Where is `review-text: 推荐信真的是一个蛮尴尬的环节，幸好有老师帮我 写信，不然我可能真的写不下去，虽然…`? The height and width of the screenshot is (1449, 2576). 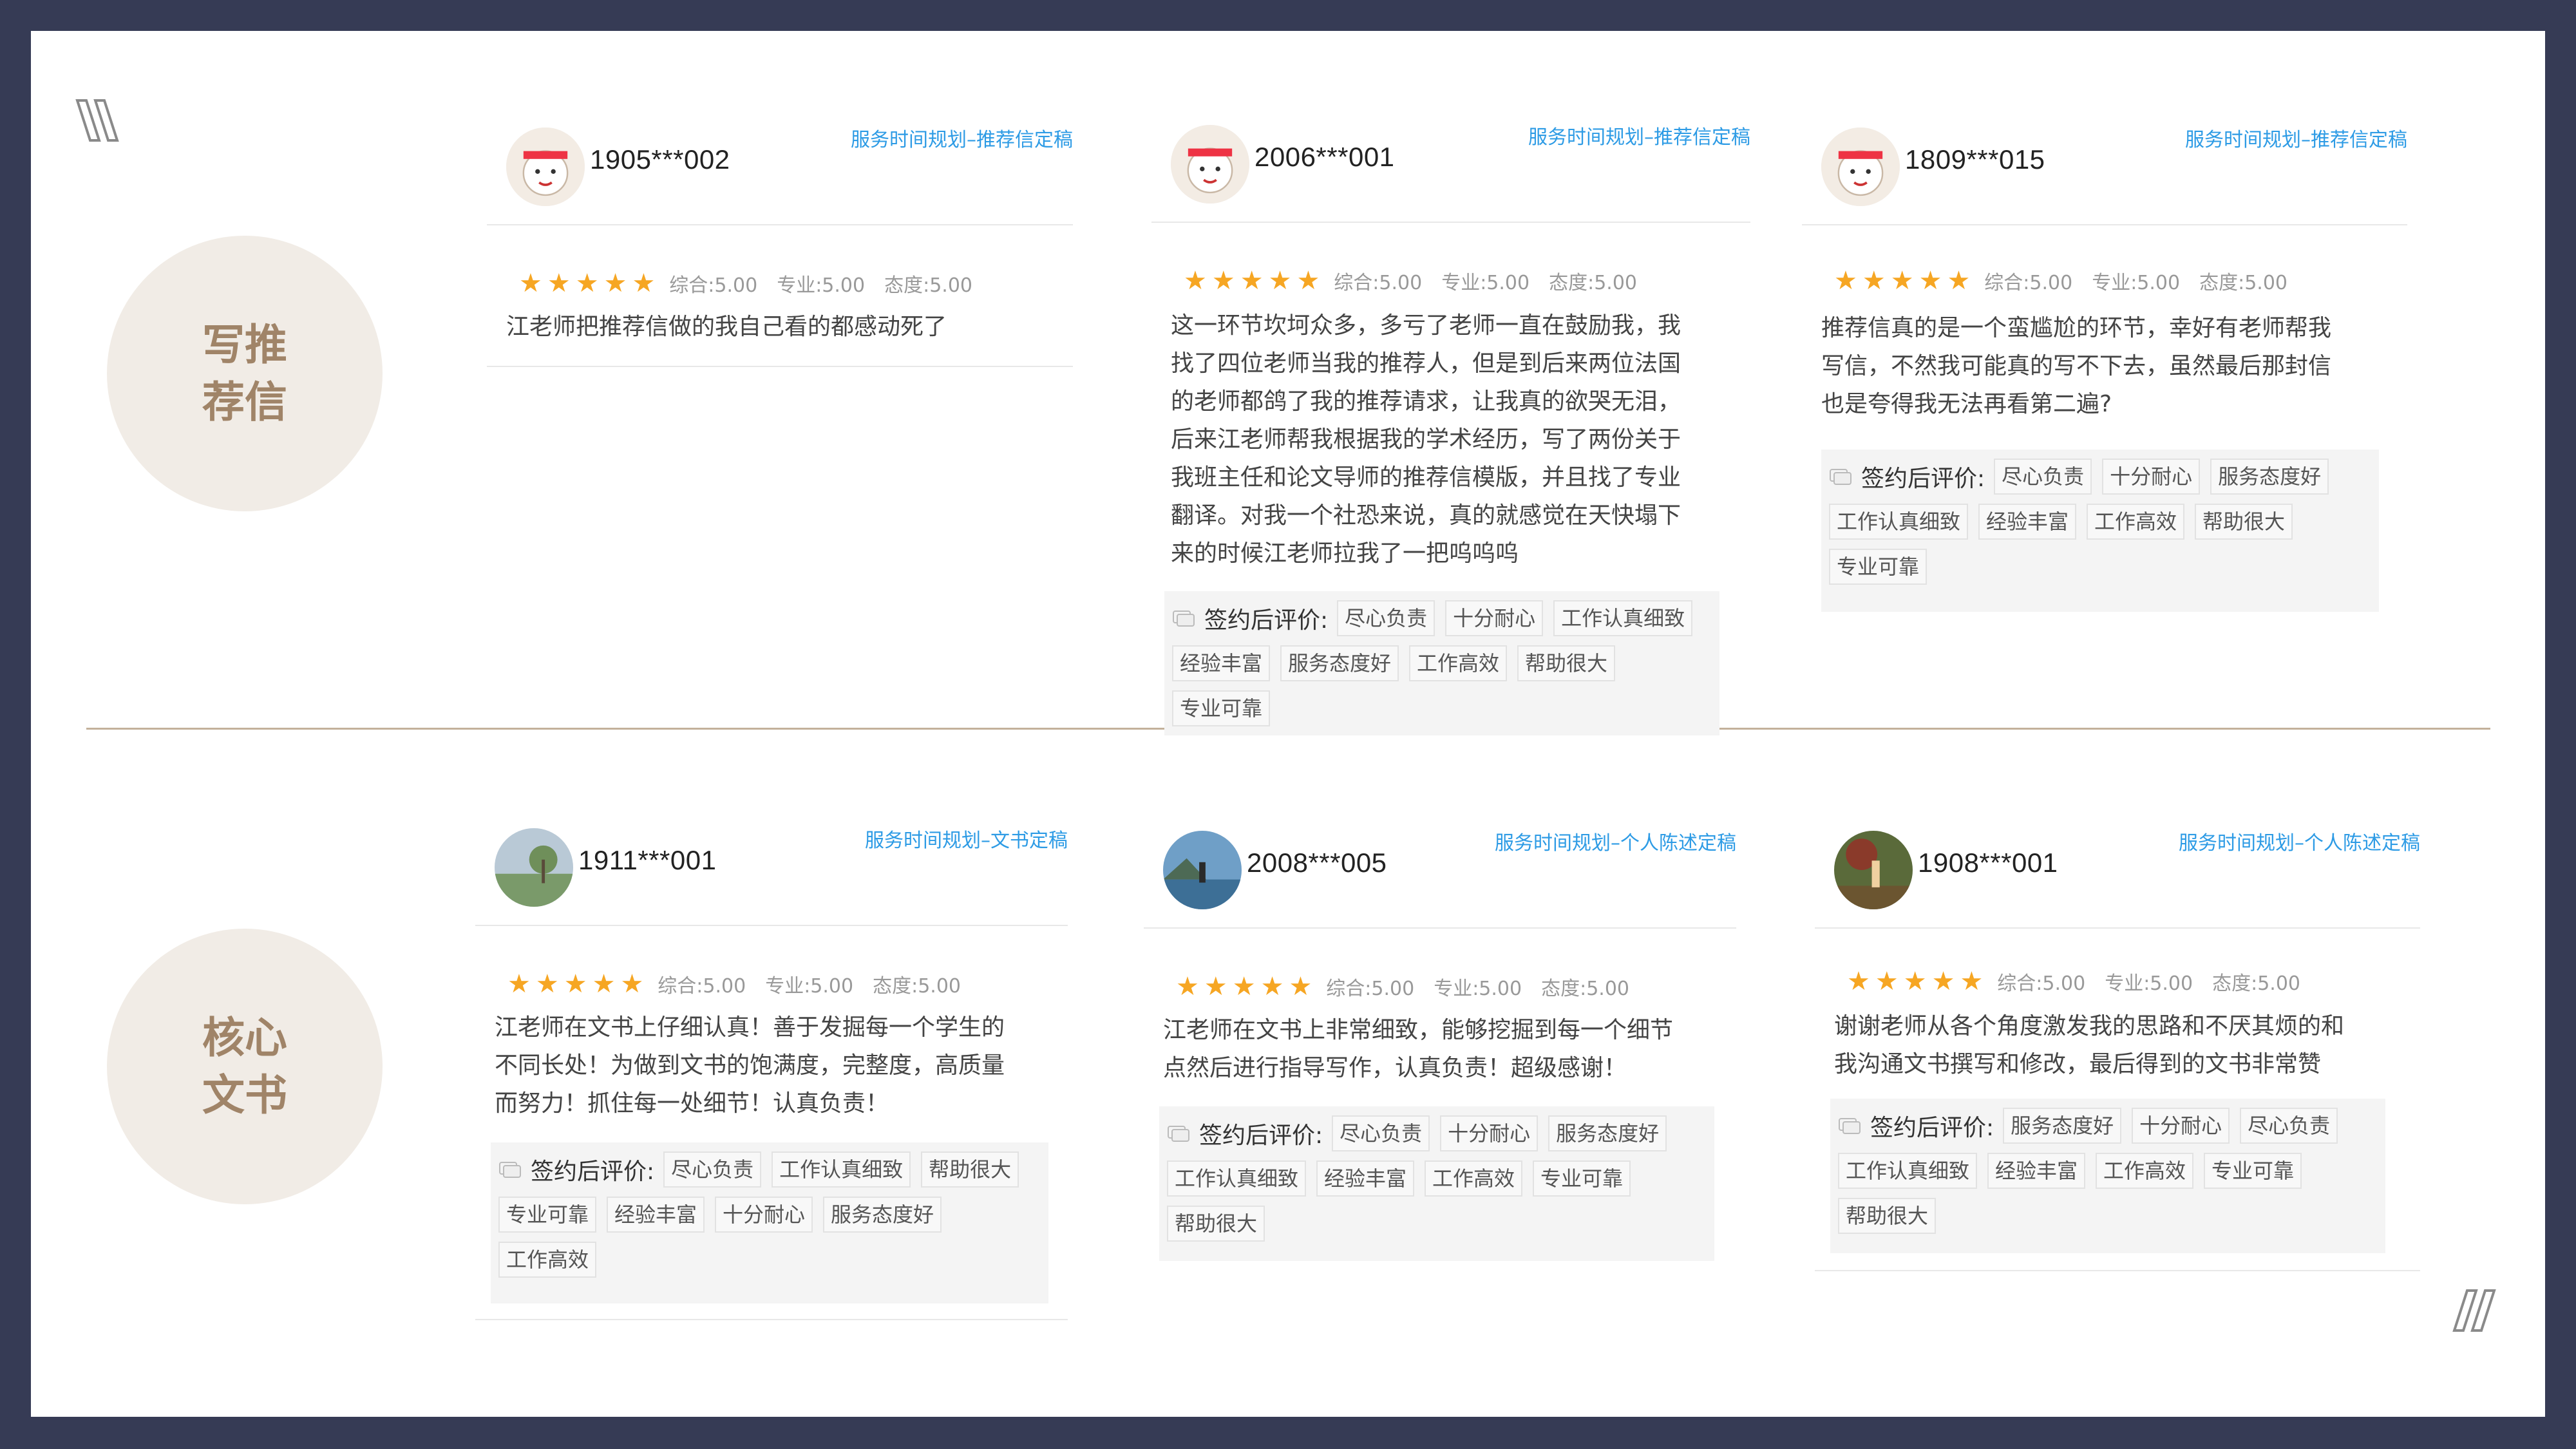 review-text: 推荐信真的是一个蛮尴尬的环节，幸好有老师帮我 写信，不然我可能真的写不下去，虽然… is located at coordinates (2076, 366).